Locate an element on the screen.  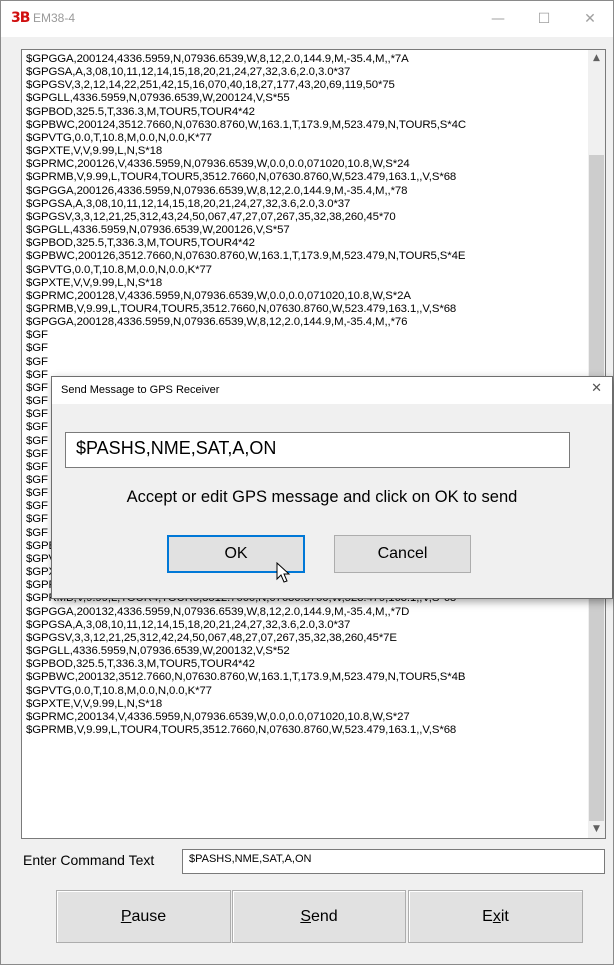
pause-button: Pause is located at coordinates (143, 916).